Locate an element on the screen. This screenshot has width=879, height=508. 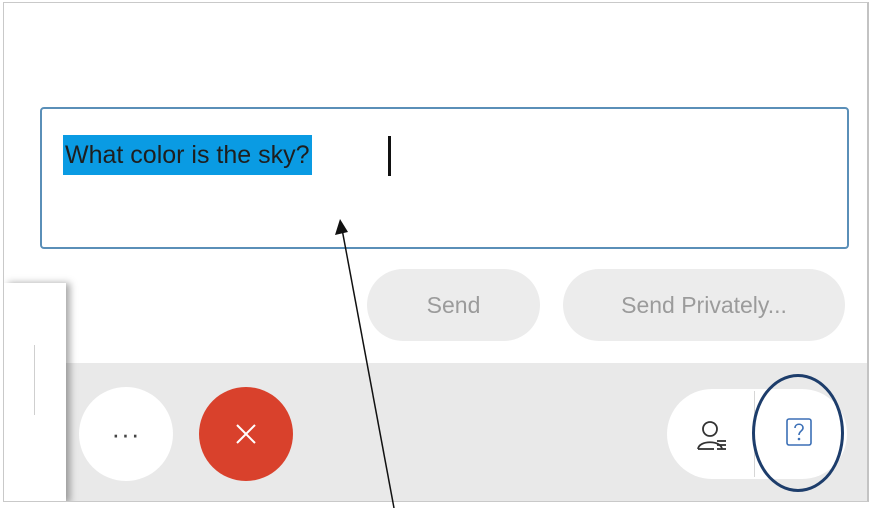
send-button-label: Send is located at coordinates (453, 304).